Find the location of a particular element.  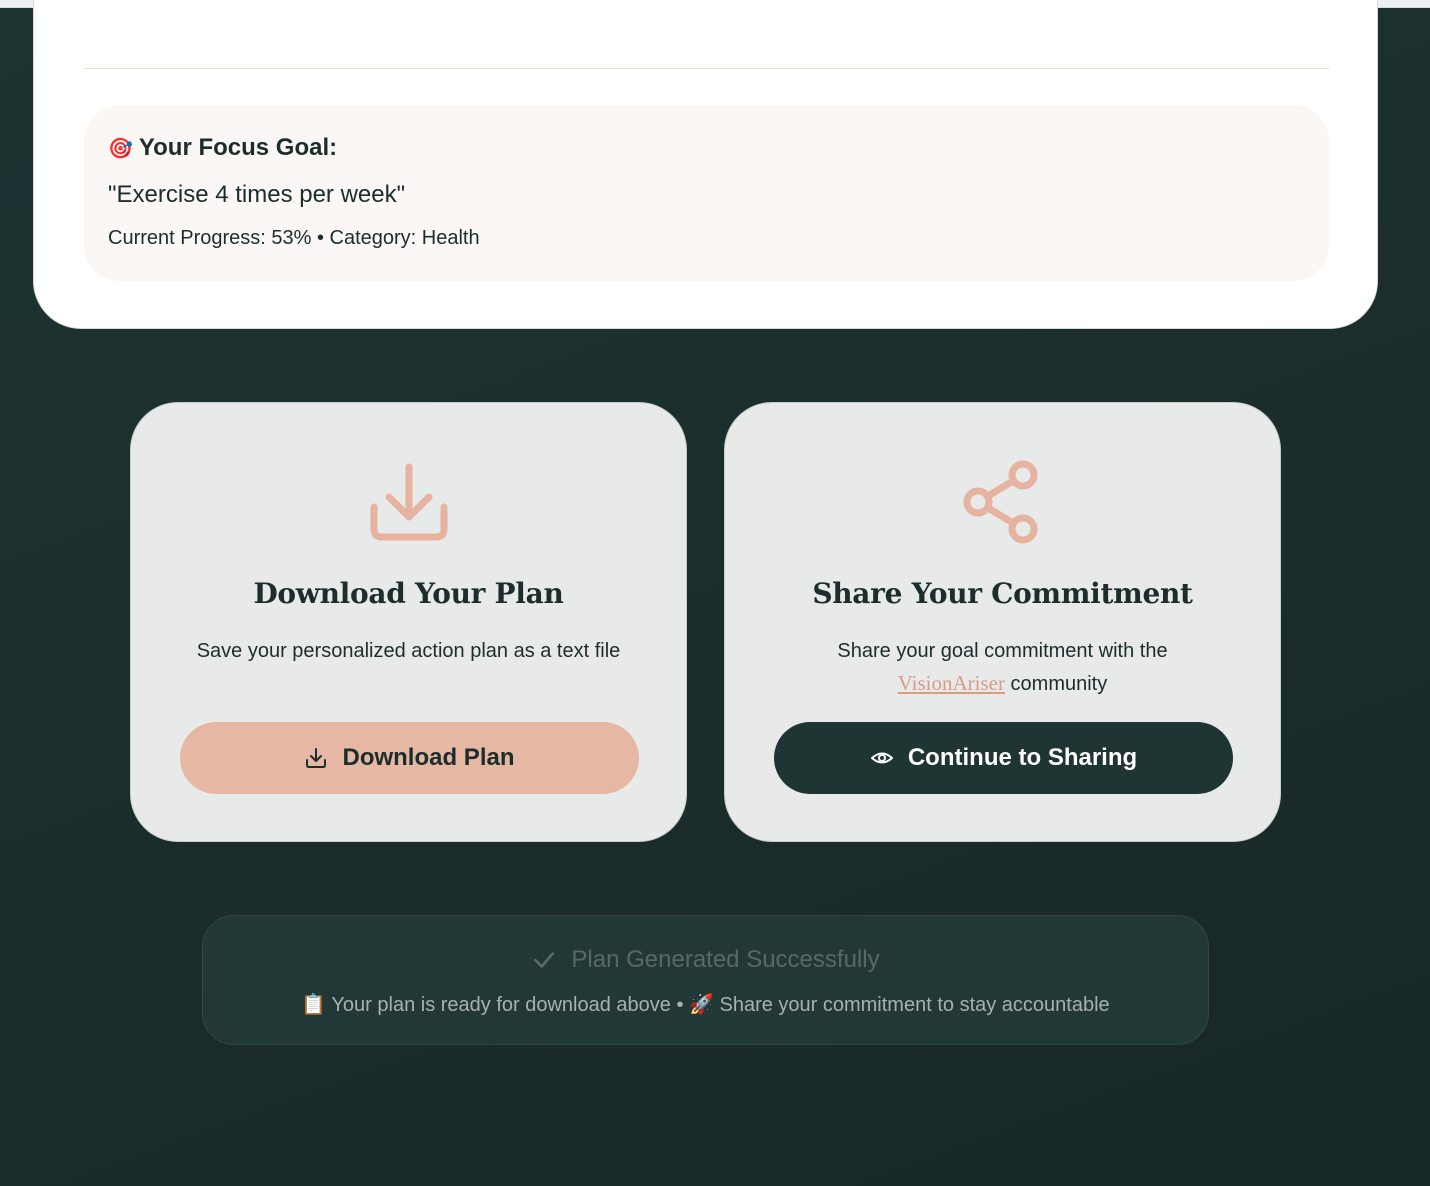

success-title: Plan Generated Successfully is located at coordinates (705, 960).